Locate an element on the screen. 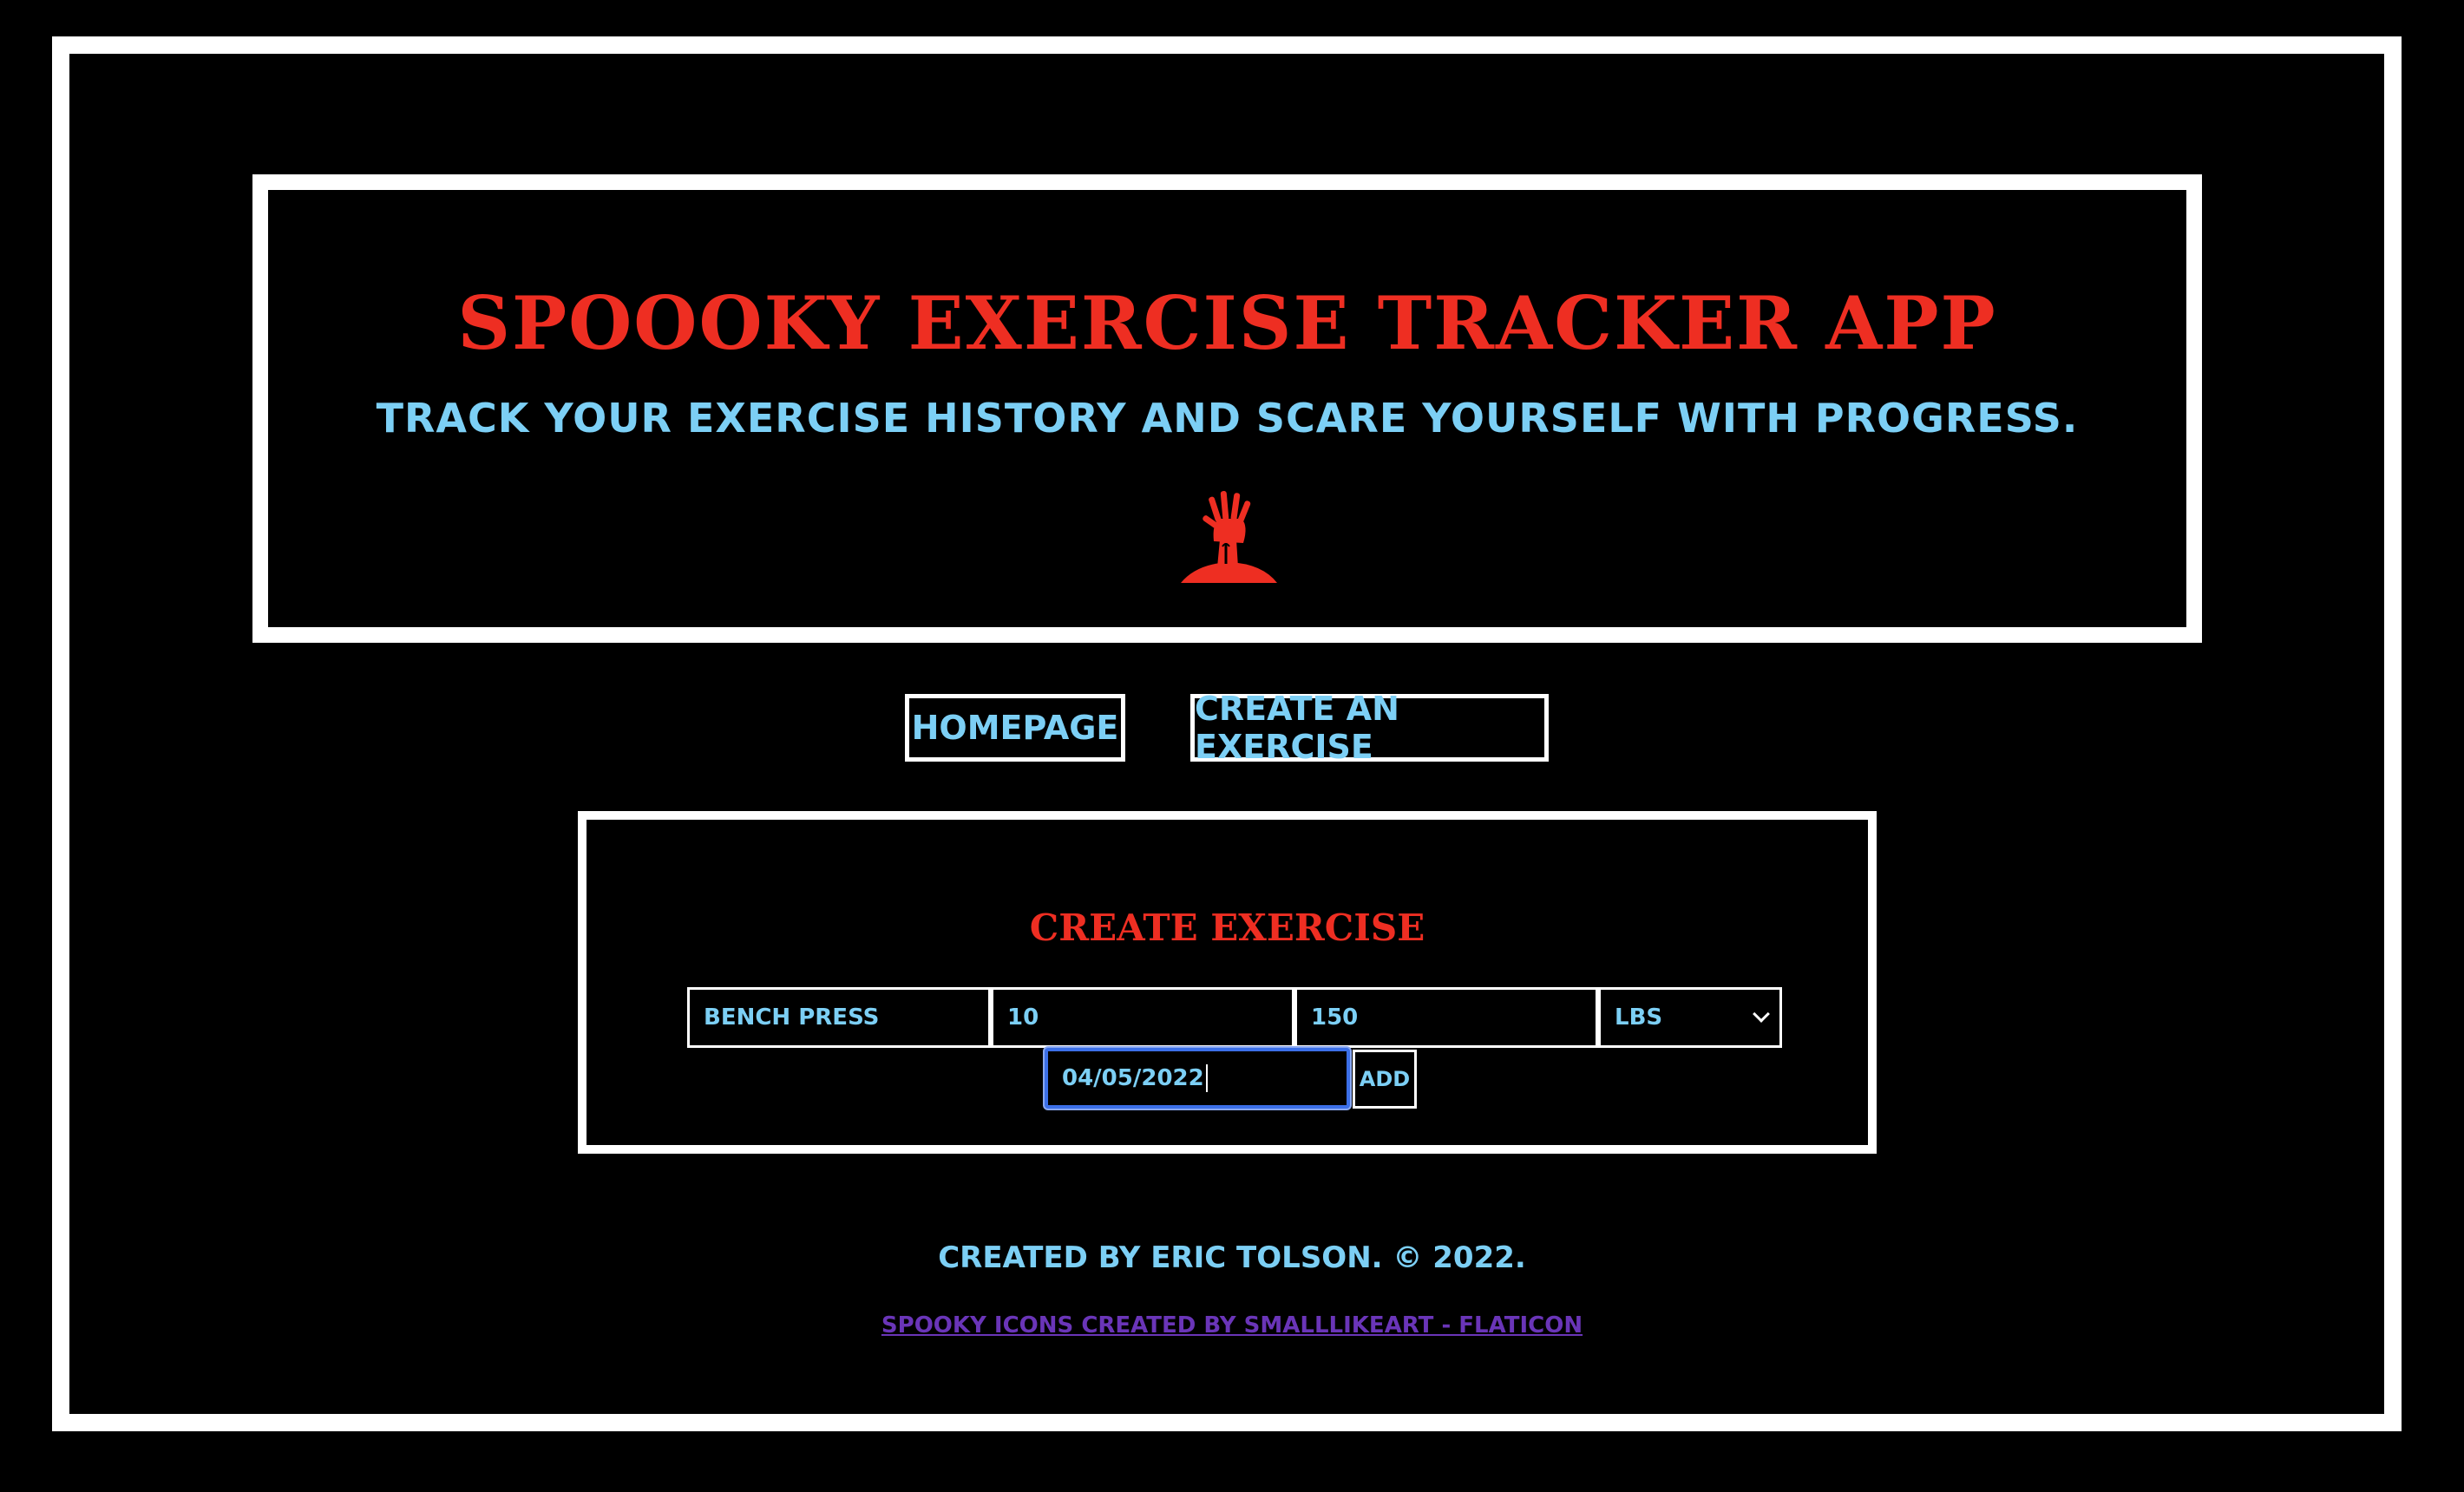  footer-credit: Created by Eric Tolson. © 2022. is located at coordinates (1232, 1257).